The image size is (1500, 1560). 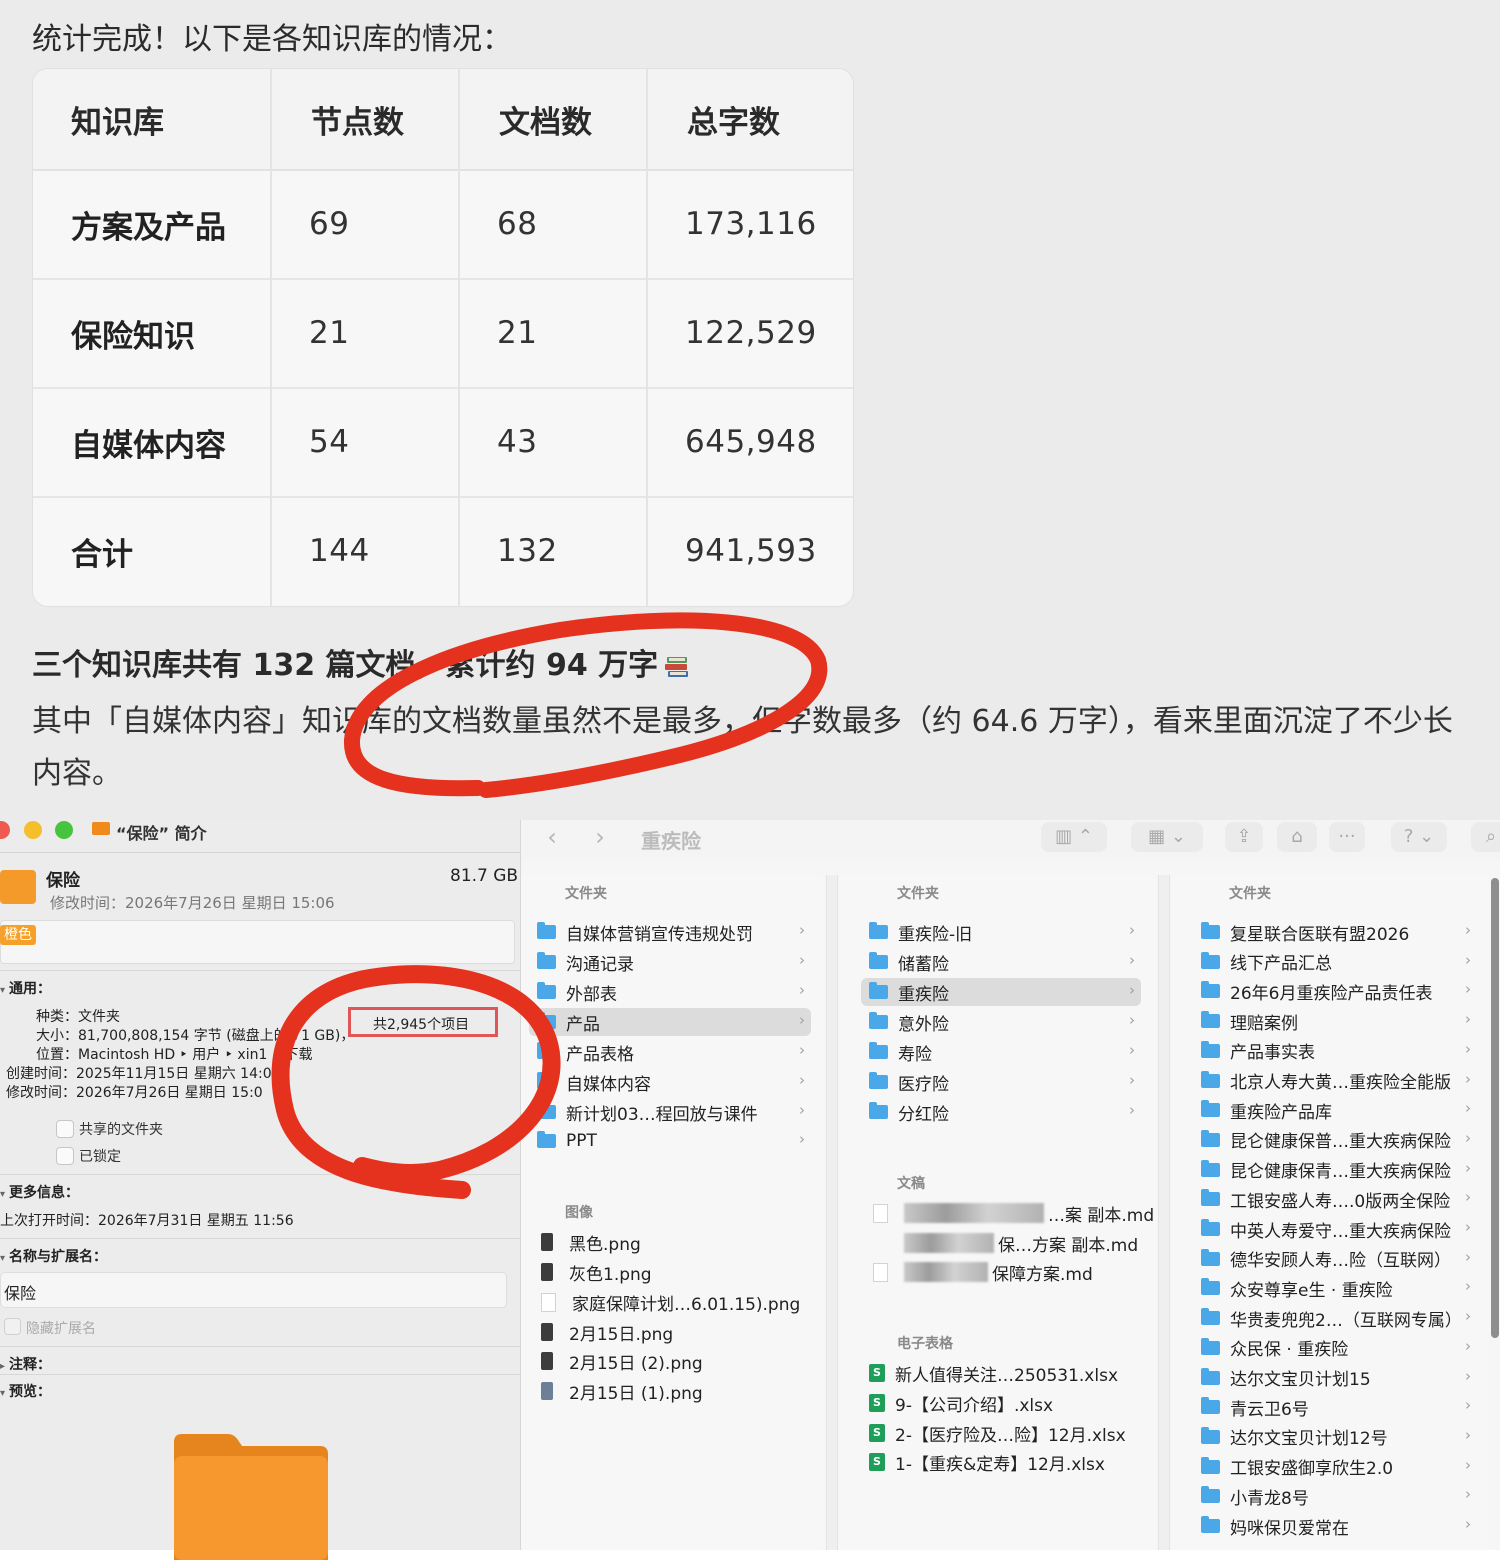 I want to click on list-item: 达尔文宝贝计划12号 ›, so click(x=1339, y=1437).